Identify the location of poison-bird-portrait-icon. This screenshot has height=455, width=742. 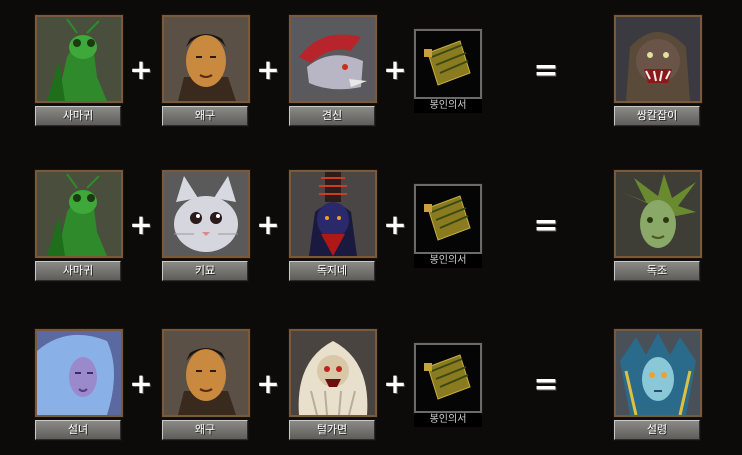
(658, 214).